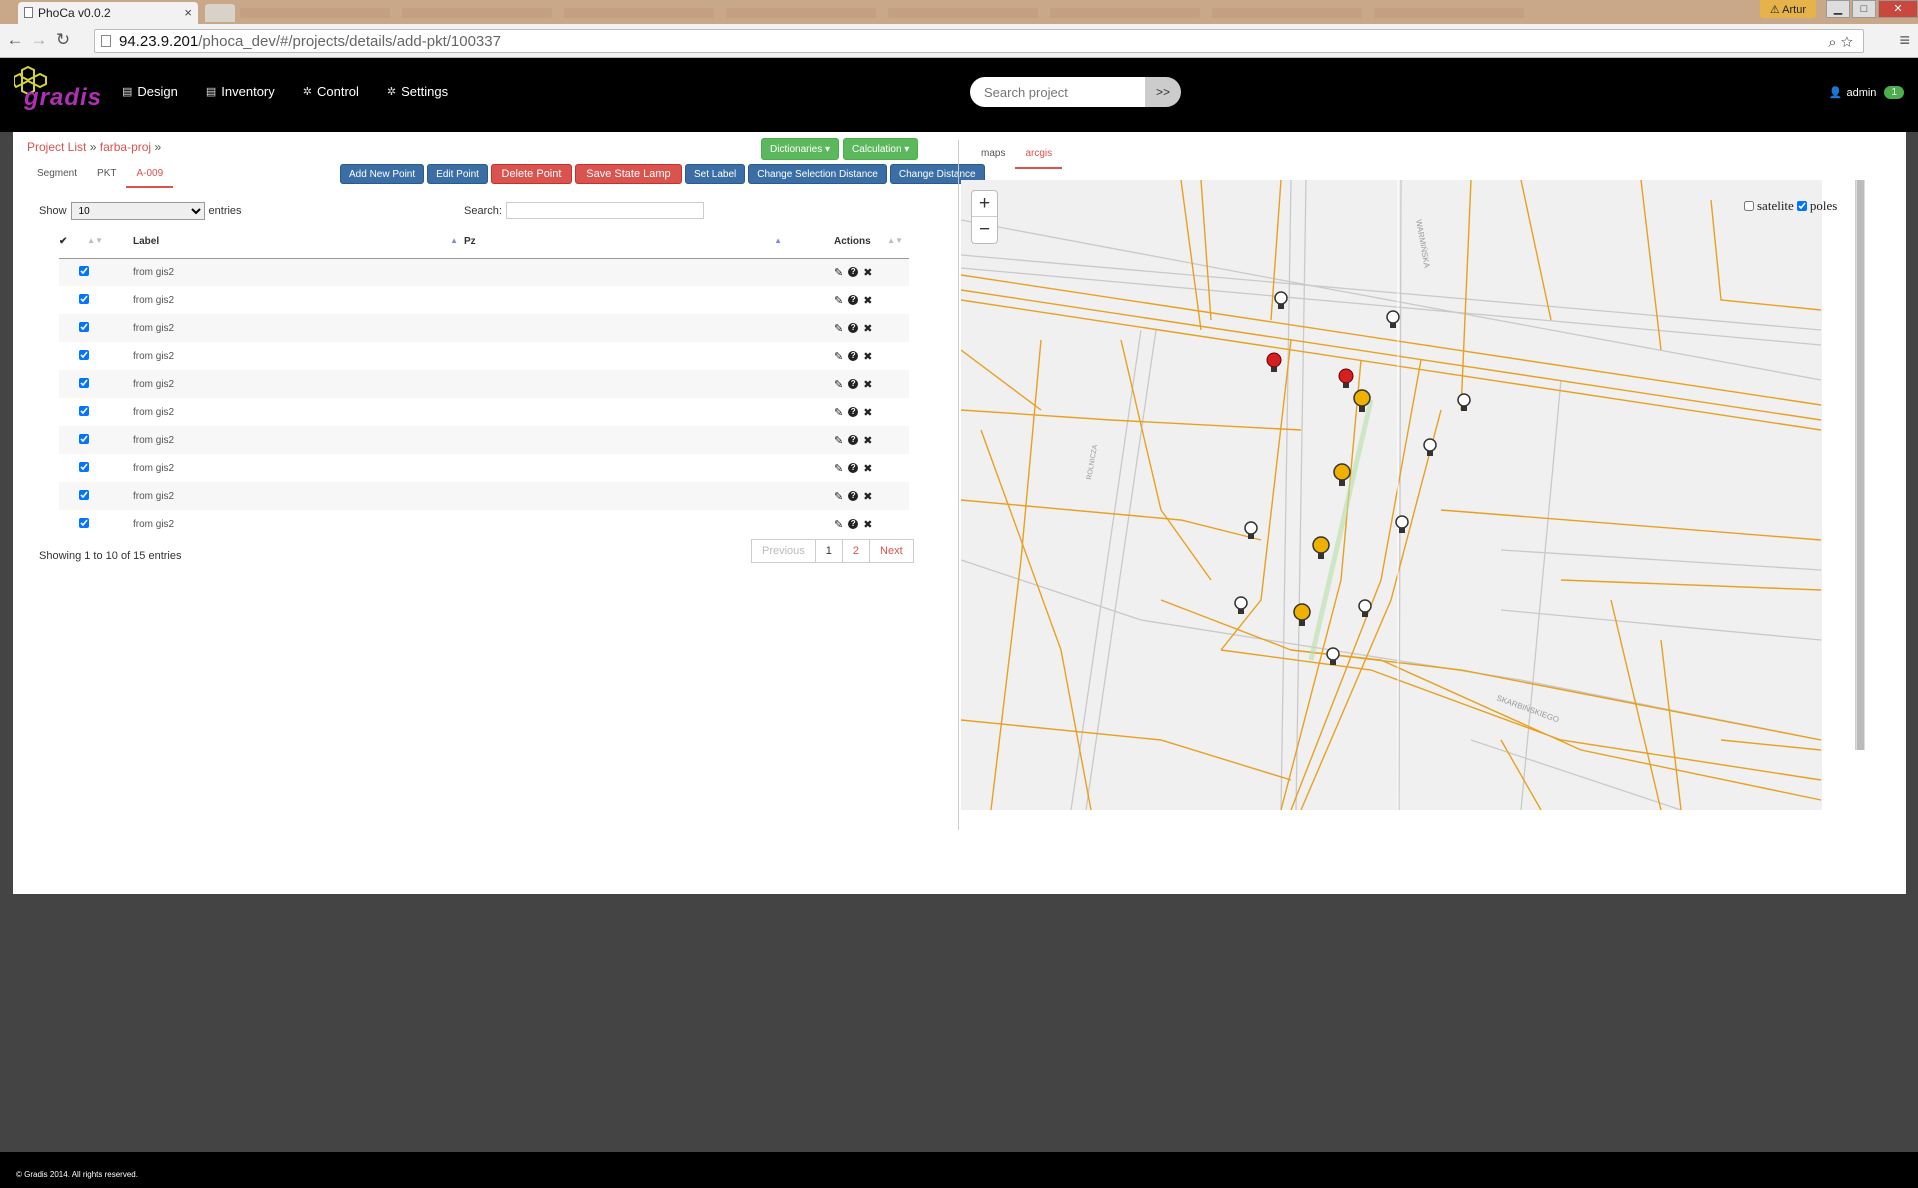  I want to click on table-search-input, so click(604, 210).